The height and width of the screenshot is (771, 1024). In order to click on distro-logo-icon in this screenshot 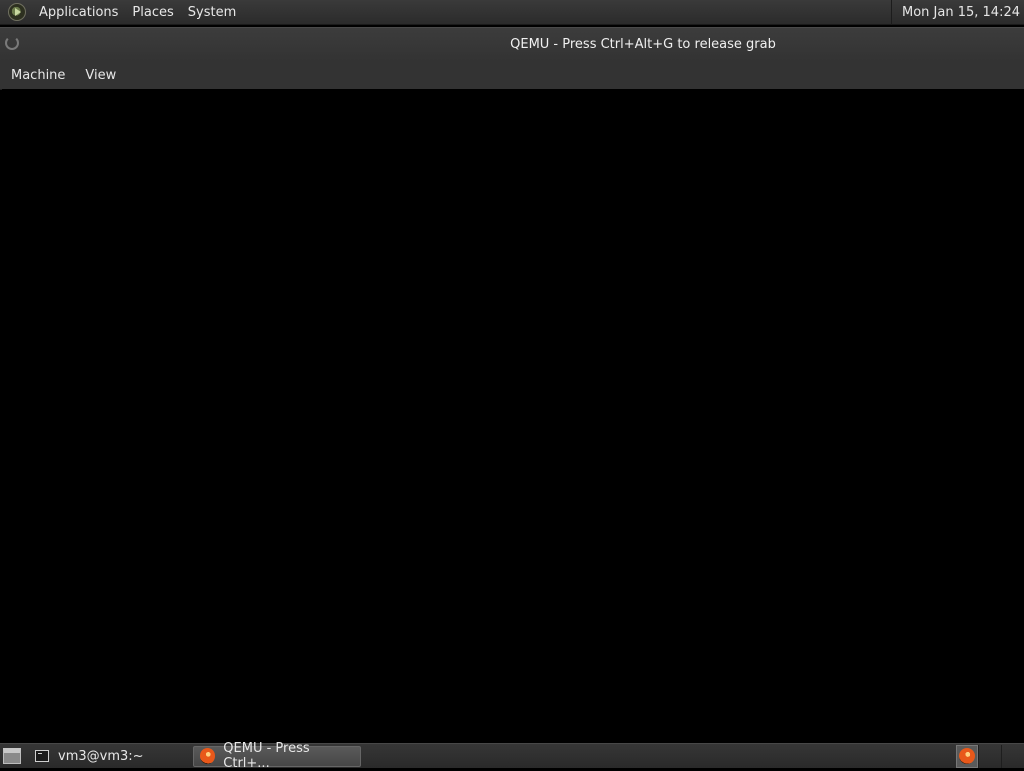, I will do `click(17, 12)`.